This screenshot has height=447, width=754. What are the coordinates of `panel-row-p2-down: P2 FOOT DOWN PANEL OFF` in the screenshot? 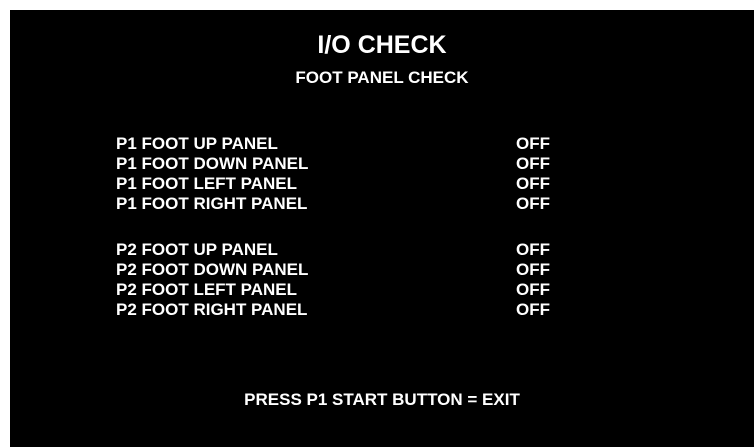 It's located at (366, 270).